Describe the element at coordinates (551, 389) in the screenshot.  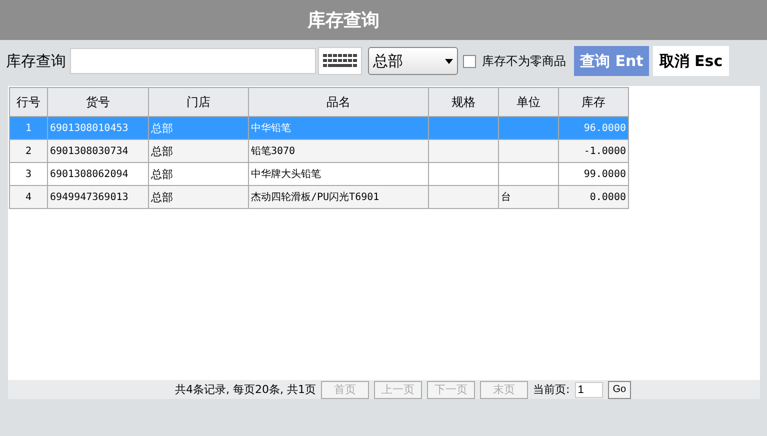
I see `page-label: 当前页:` at that location.